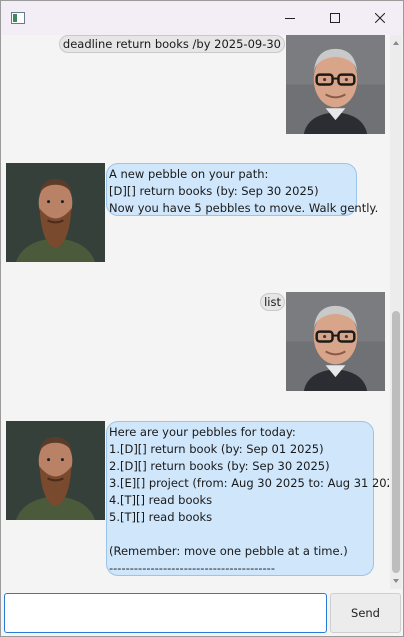 Image resolution: width=404 pixels, height=637 pixels. I want to click on scrollbar-thumb, so click(396, 442).